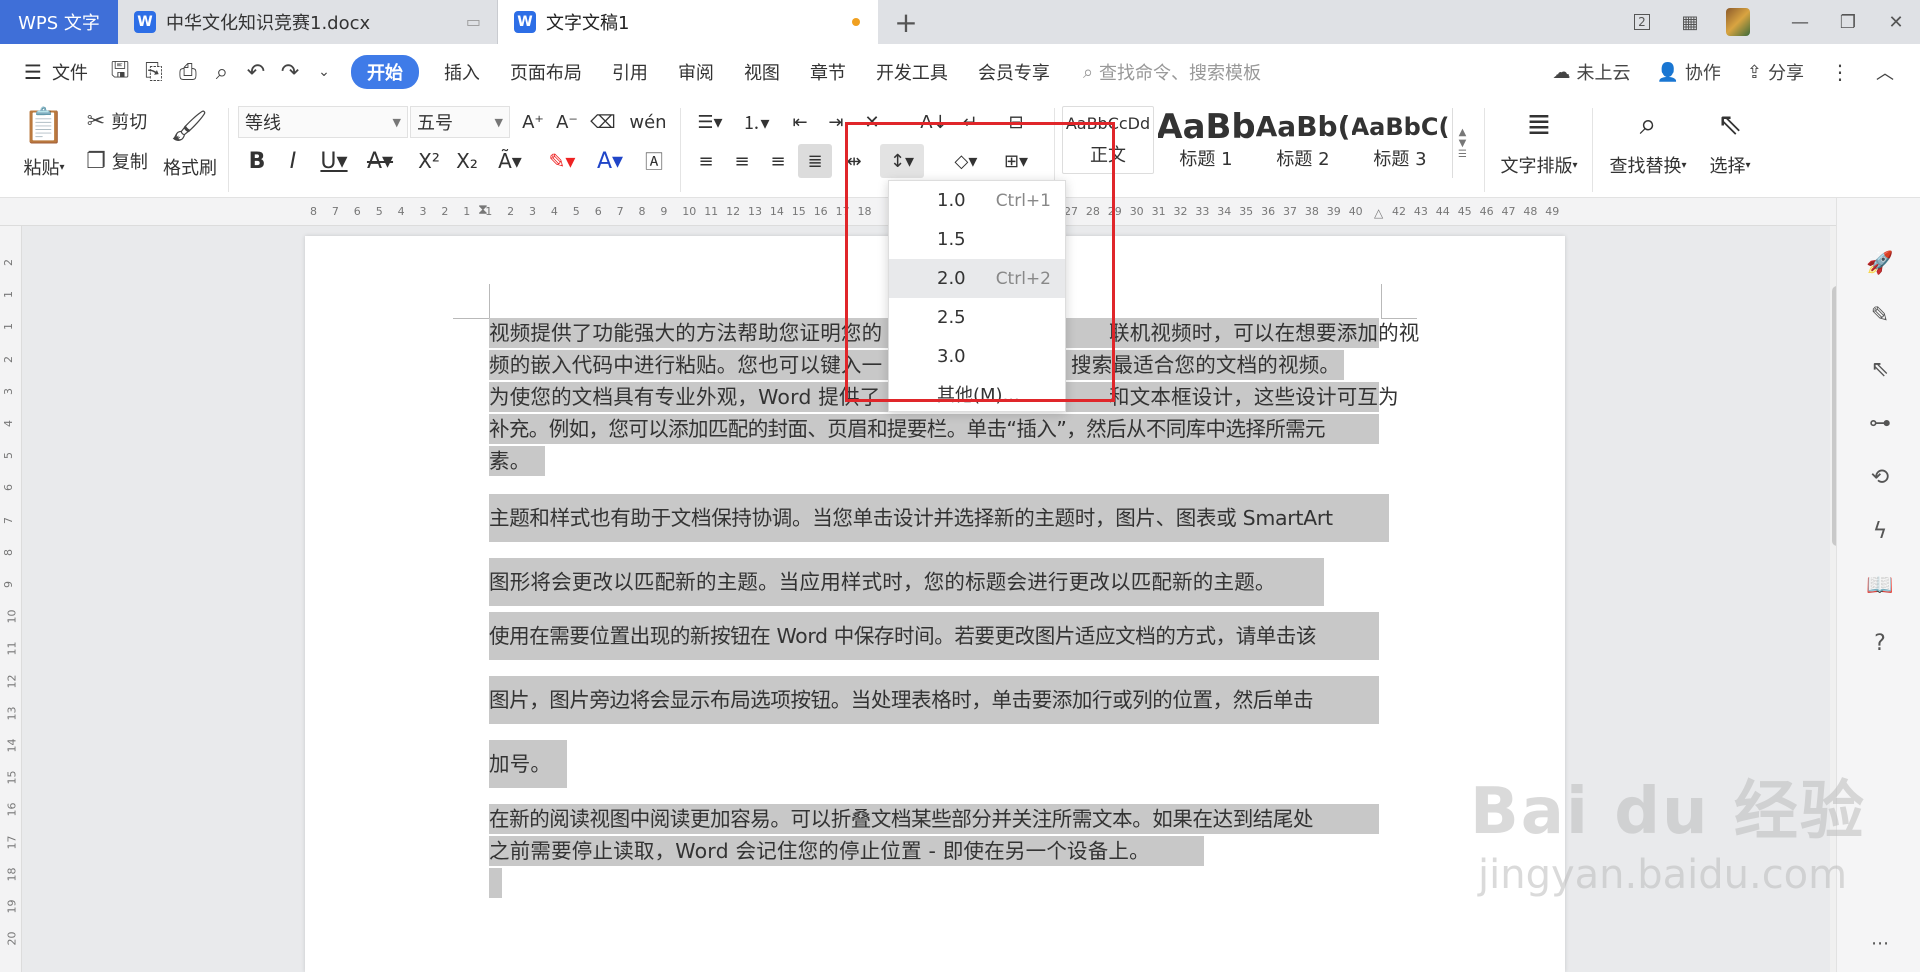  Describe the element at coordinates (1539, 124) in the screenshot. I see `text-layout-icon: ≣` at that location.